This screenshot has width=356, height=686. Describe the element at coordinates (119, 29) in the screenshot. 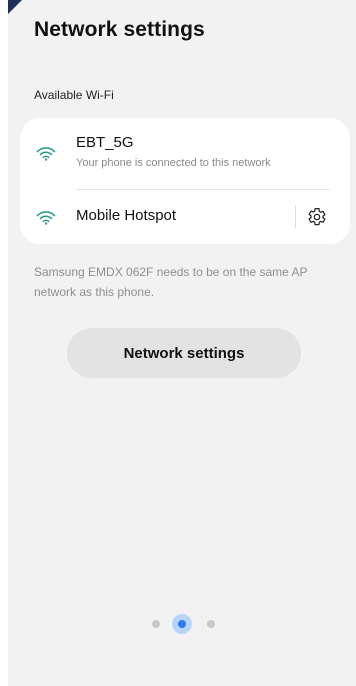

I see `page-title: Network settings` at that location.